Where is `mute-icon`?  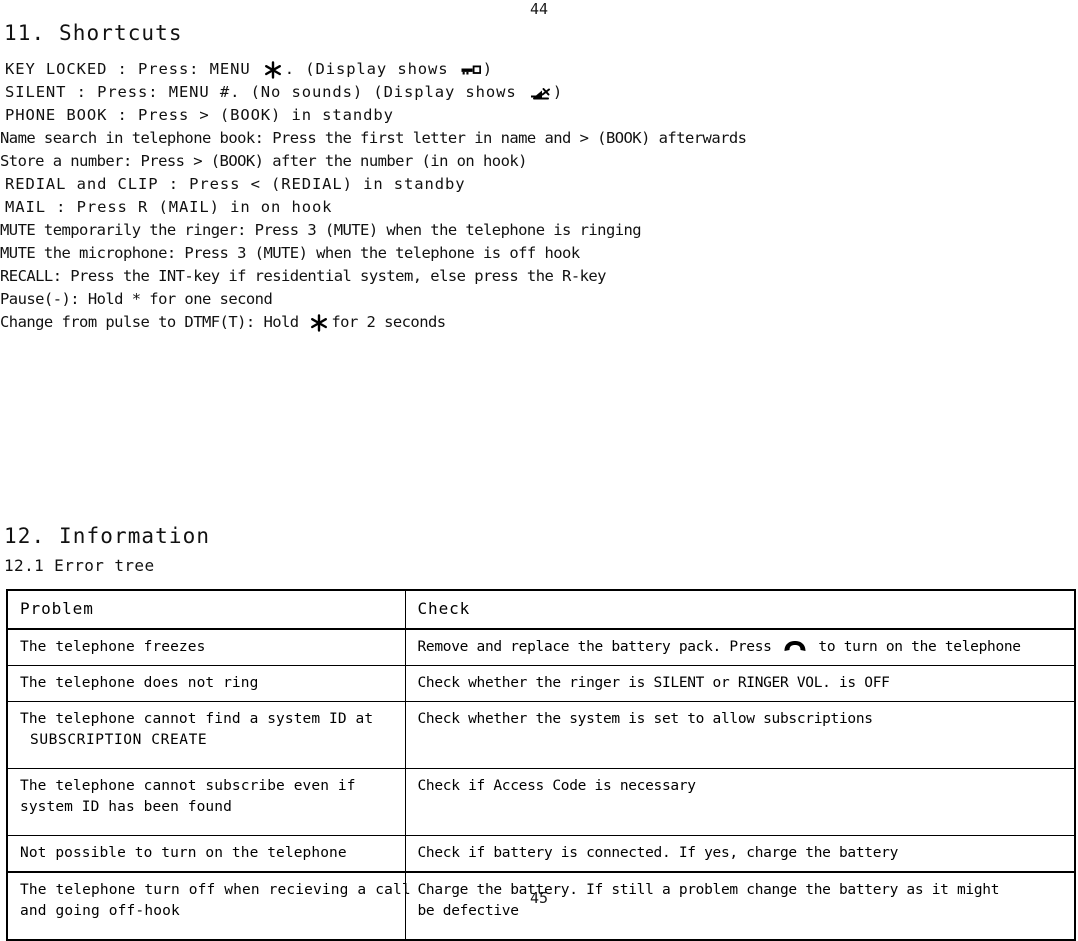
mute-icon is located at coordinates (540, 93).